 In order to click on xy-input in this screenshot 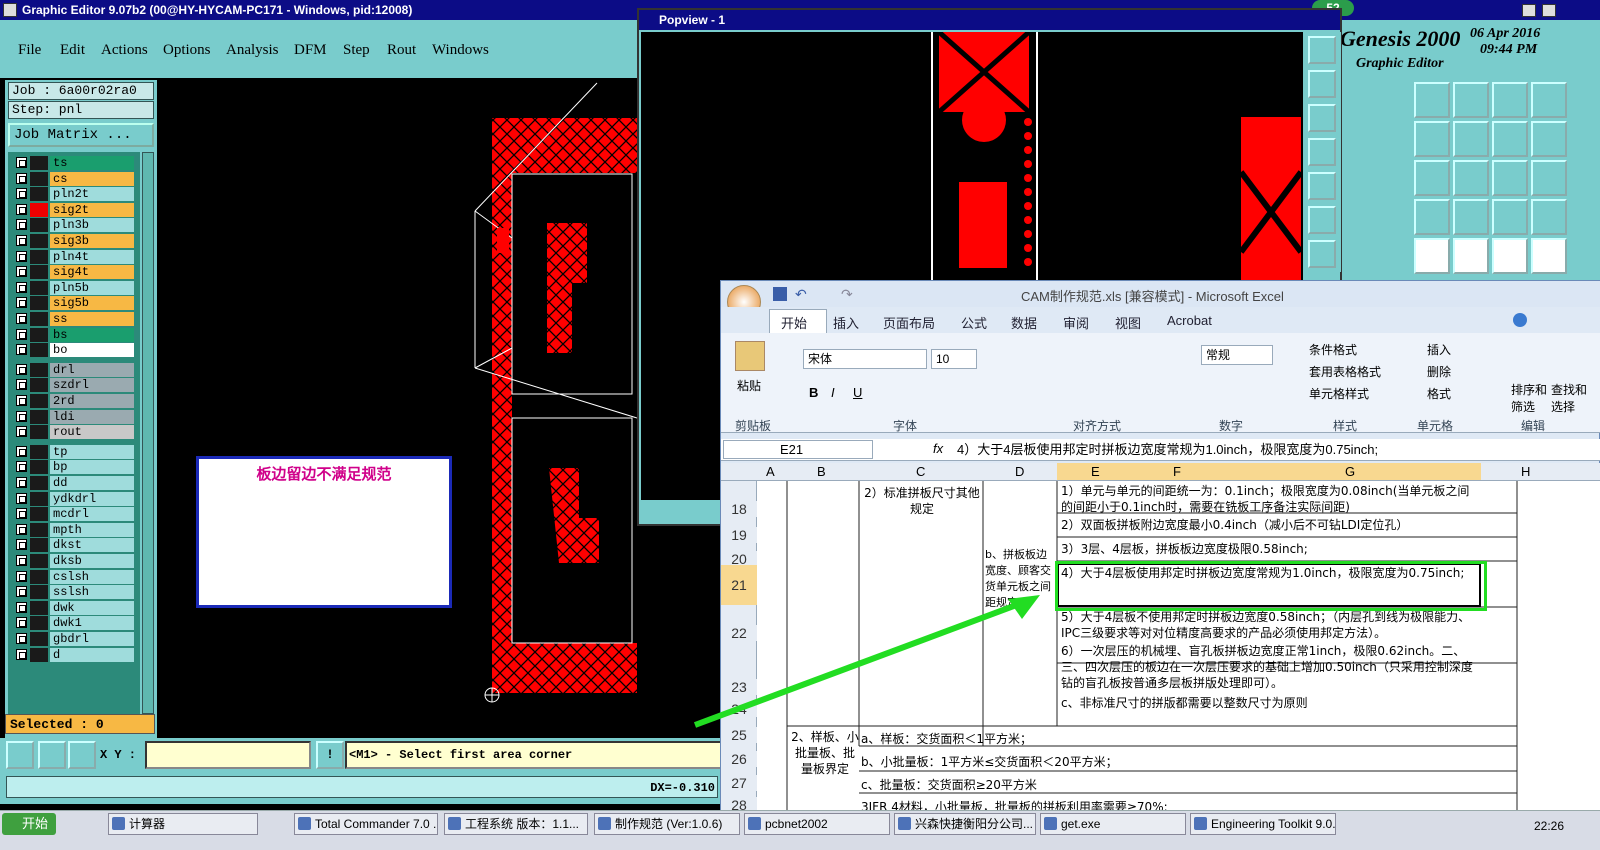, I will do `click(228, 755)`.